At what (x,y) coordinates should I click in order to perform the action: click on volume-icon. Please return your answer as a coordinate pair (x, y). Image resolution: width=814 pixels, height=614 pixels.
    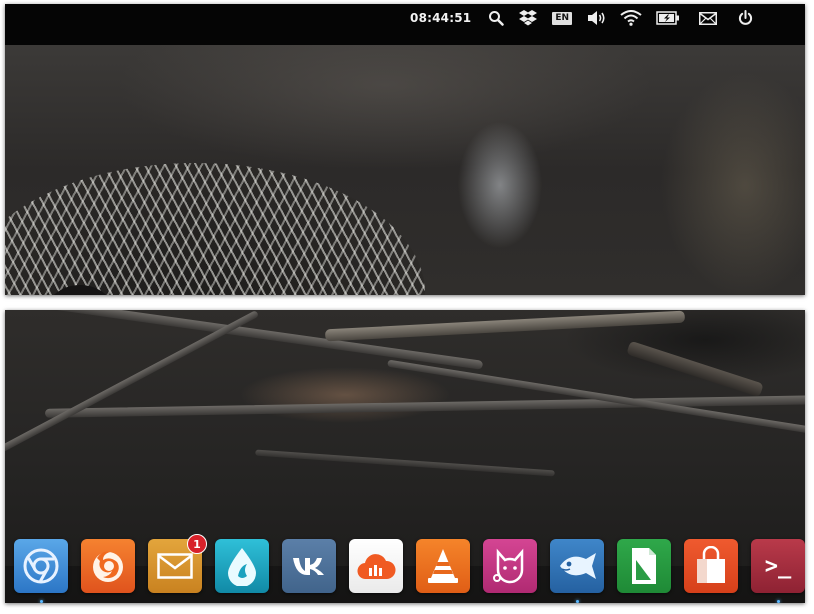
    Looking at the image, I should click on (597, 18).